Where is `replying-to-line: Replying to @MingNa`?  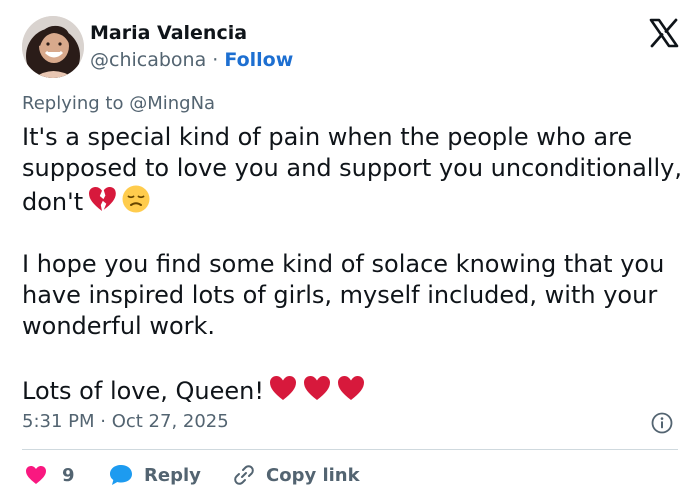 replying-to-line: Replying to @MingNa is located at coordinates (118, 103).